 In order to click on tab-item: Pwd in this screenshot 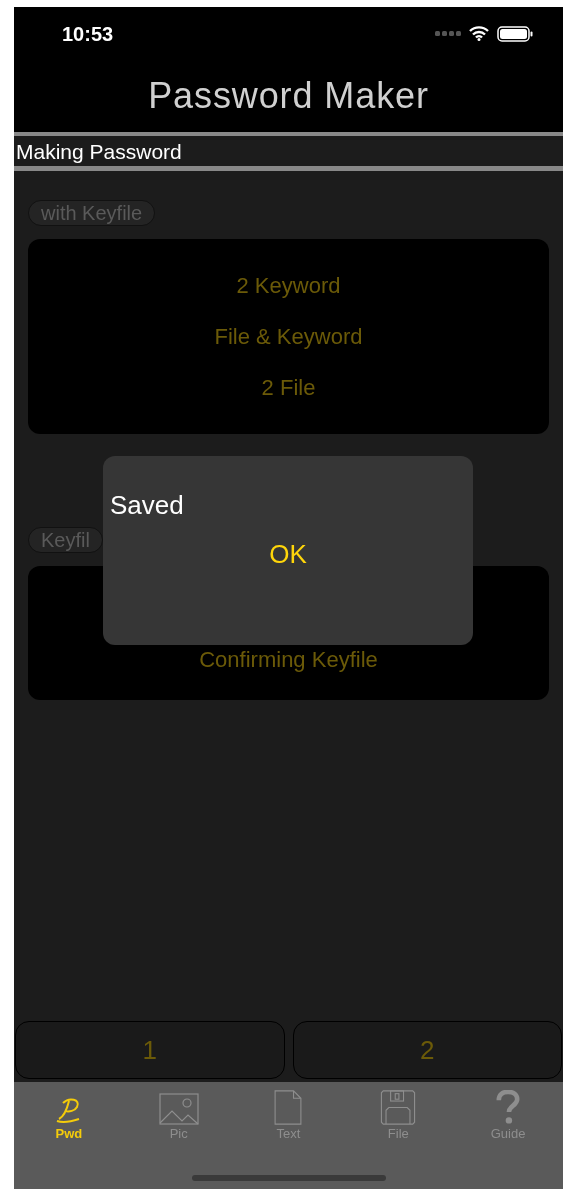, I will do `click(69, 1115)`.